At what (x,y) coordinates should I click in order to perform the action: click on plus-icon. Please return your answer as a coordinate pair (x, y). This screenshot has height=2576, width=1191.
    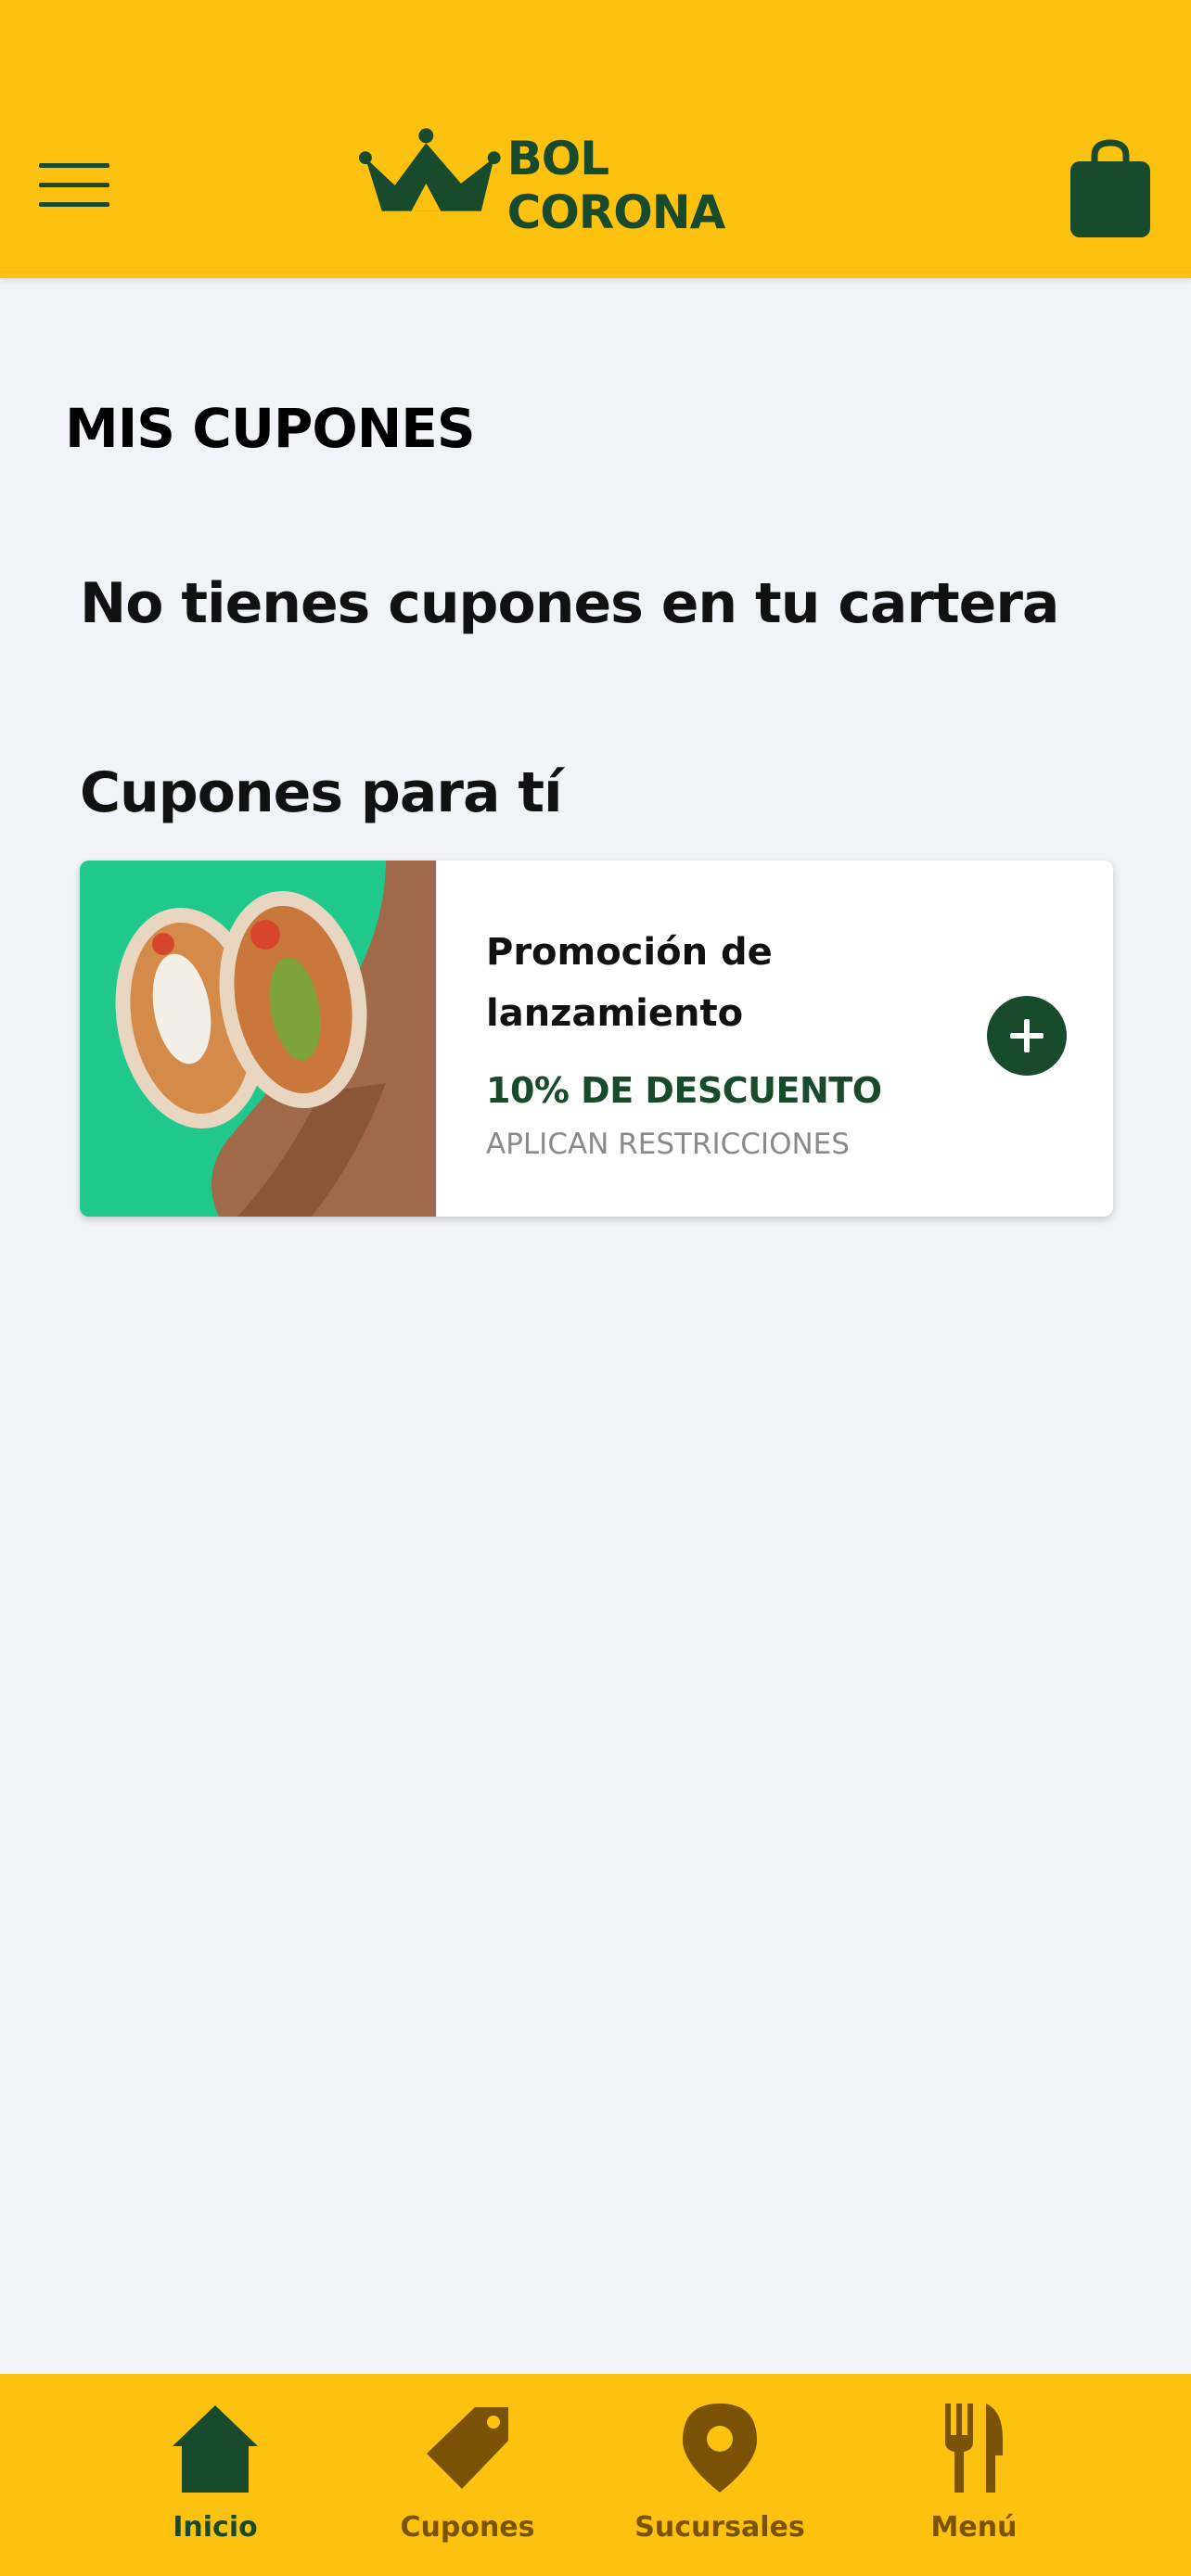
    Looking at the image, I should click on (1027, 1035).